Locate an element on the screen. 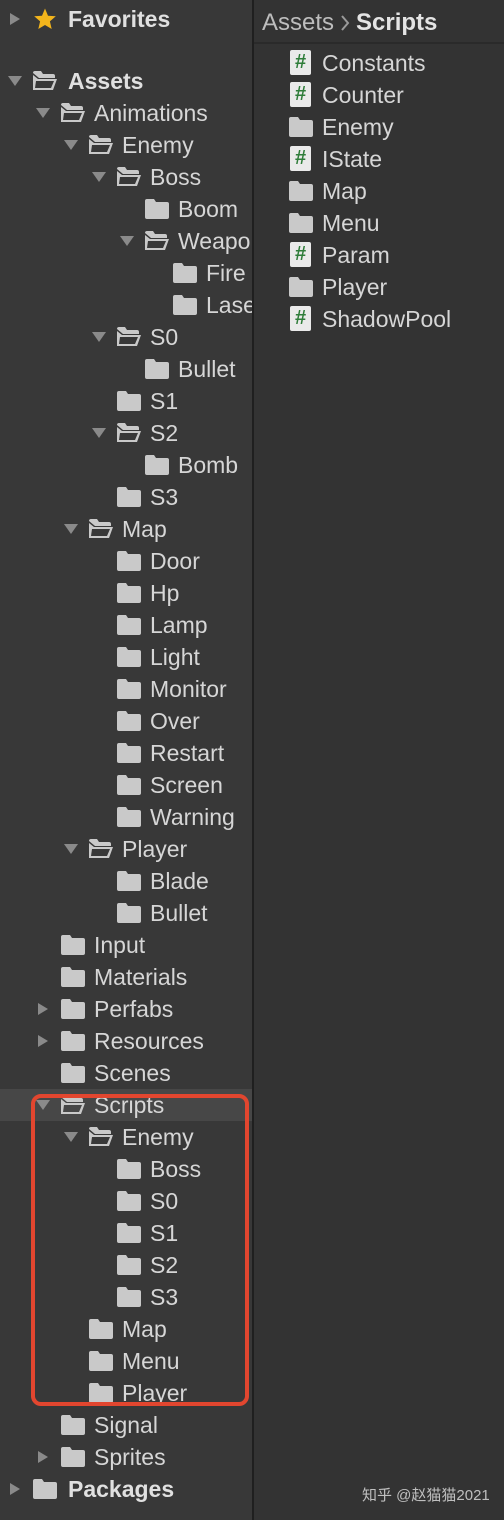  tree-item: Boss is located at coordinates (126, 177).